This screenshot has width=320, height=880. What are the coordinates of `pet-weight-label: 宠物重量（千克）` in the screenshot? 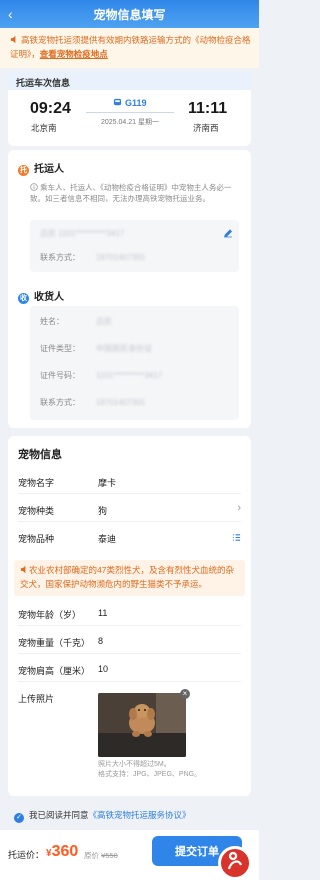 It's located at (54, 643).